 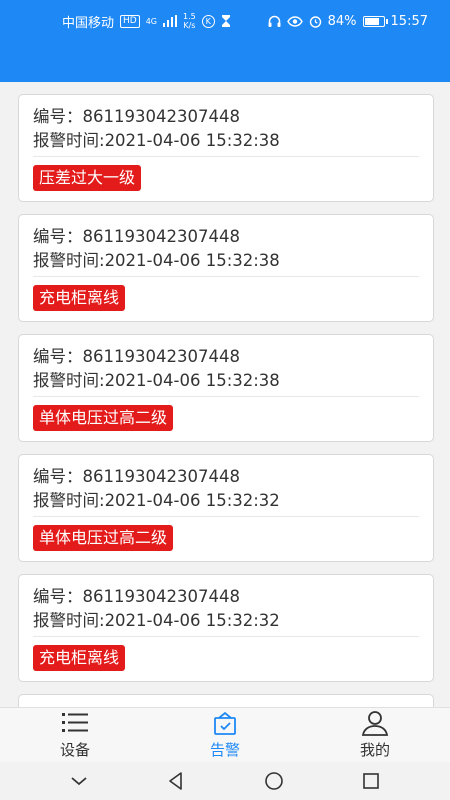 I want to click on carrier-name: 中国移动, so click(x=88, y=23).